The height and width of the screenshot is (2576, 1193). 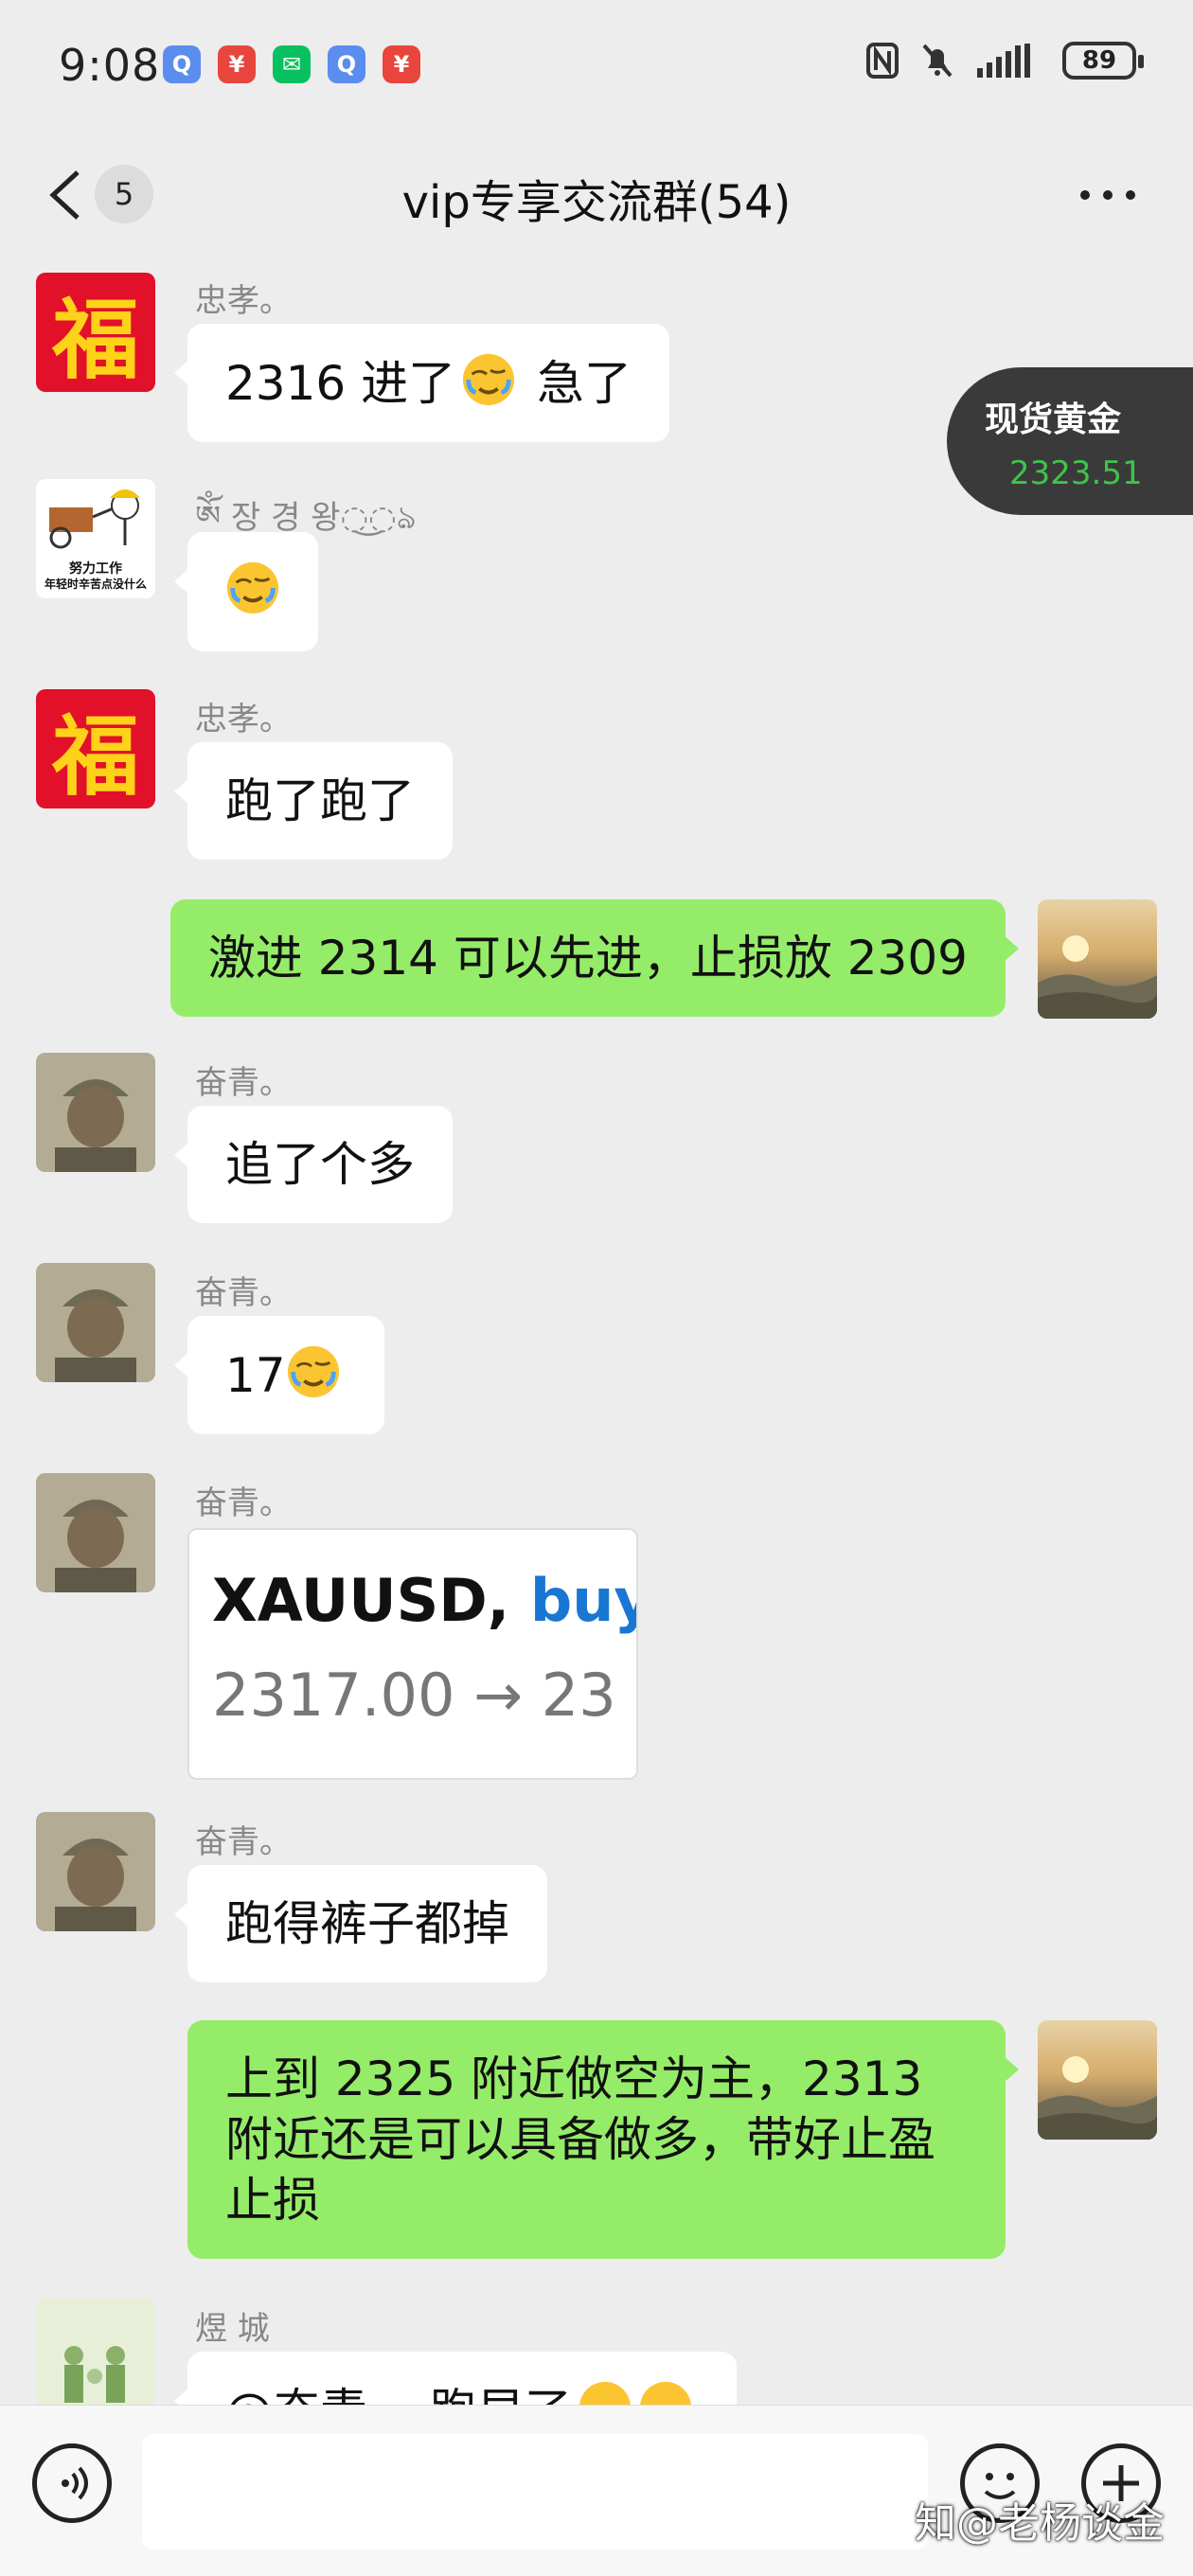 What do you see at coordinates (414, 1696) in the screenshot?
I see `image-text: 2317.00 → 23` at bounding box center [414, 1696].